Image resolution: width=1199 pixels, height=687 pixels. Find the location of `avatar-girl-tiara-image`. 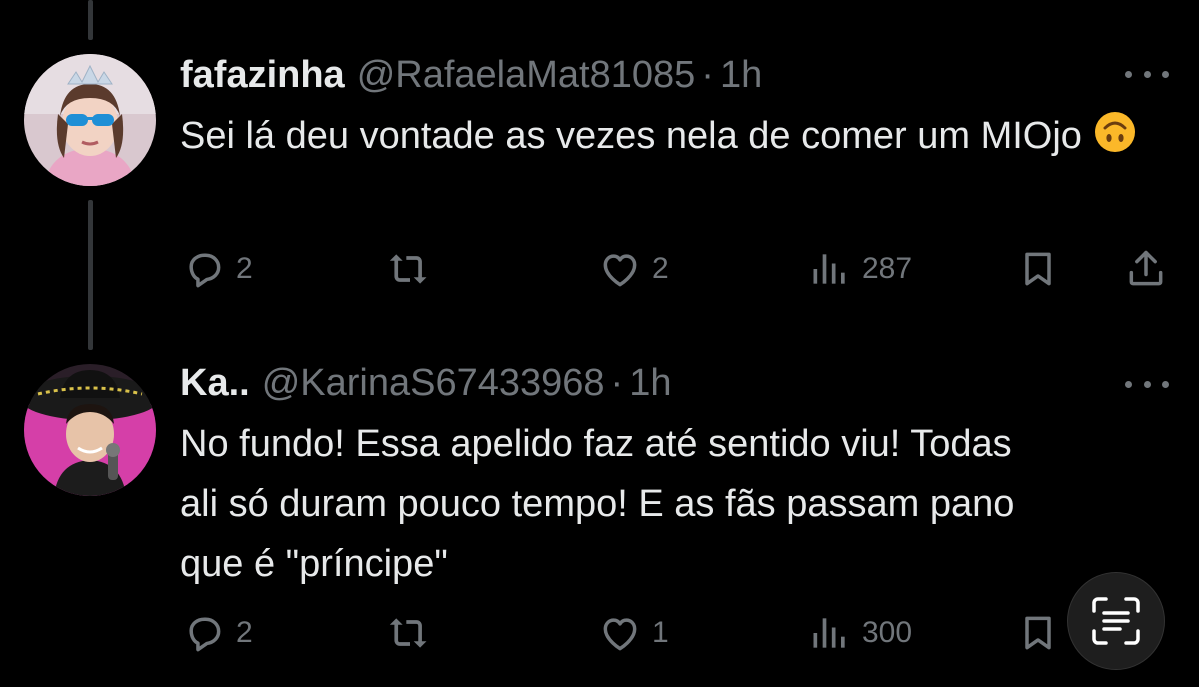

avatar-girl-tiara-image is located at coordinates (90, 120).